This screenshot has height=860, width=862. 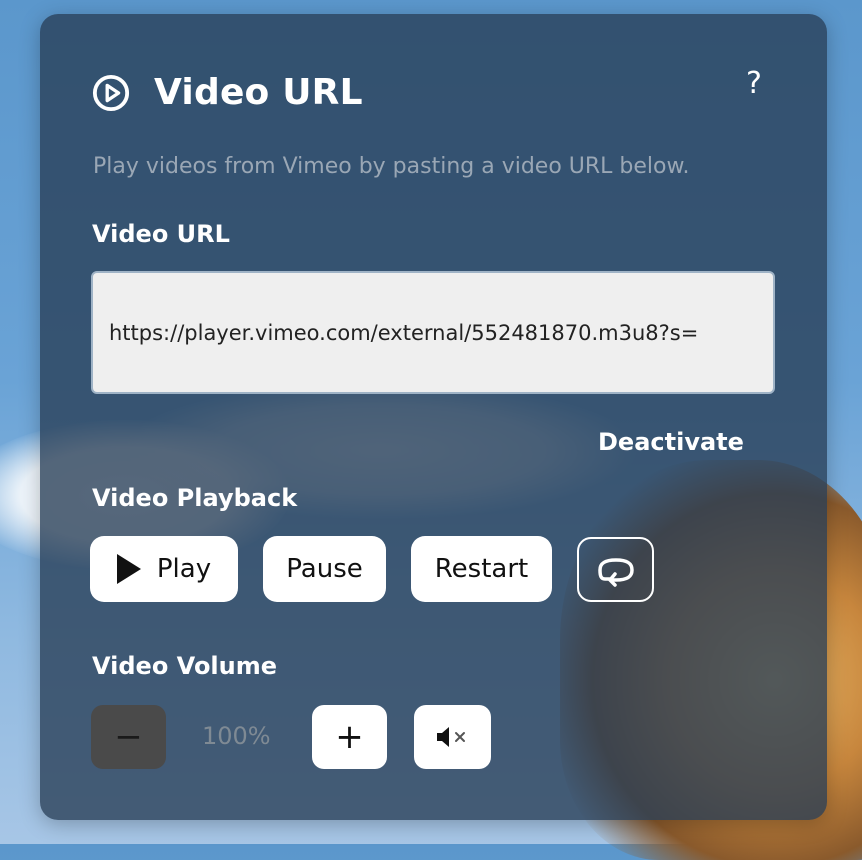 I want to click on minus-icon: −, so click(x=128, y=737).